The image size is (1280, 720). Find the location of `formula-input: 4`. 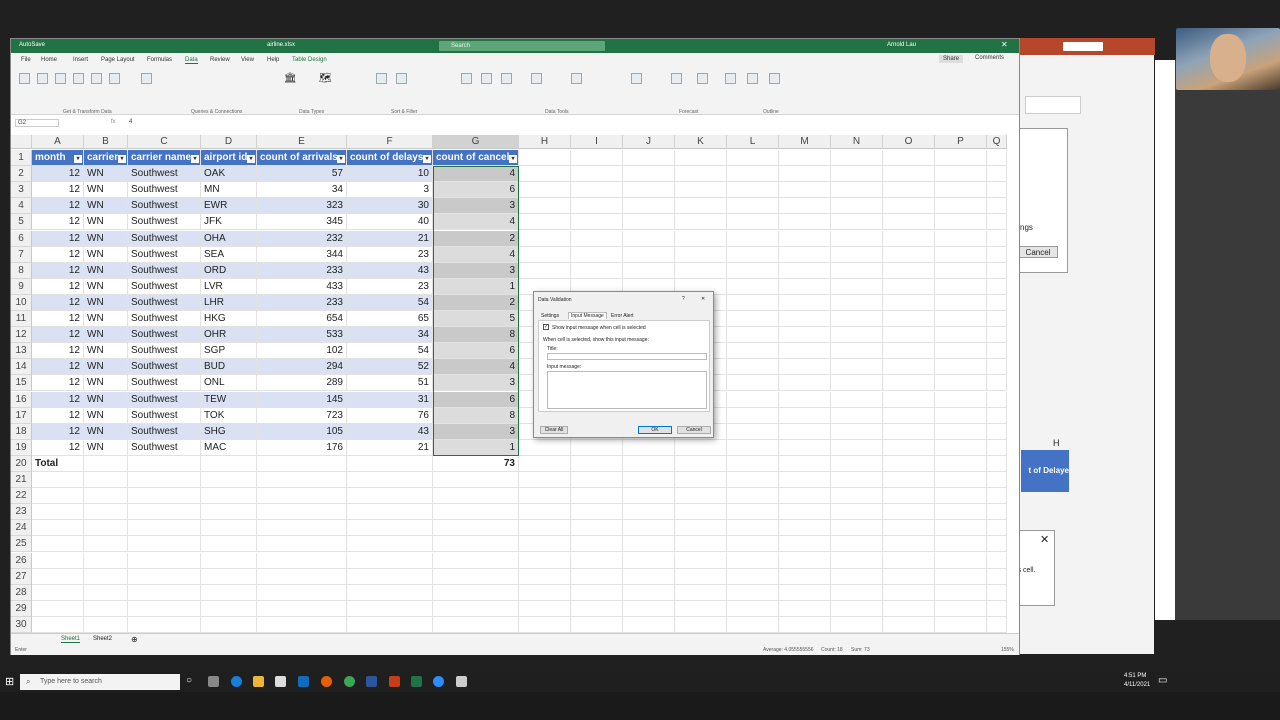

formula-input: 4 is located at coordinates (130, 122).